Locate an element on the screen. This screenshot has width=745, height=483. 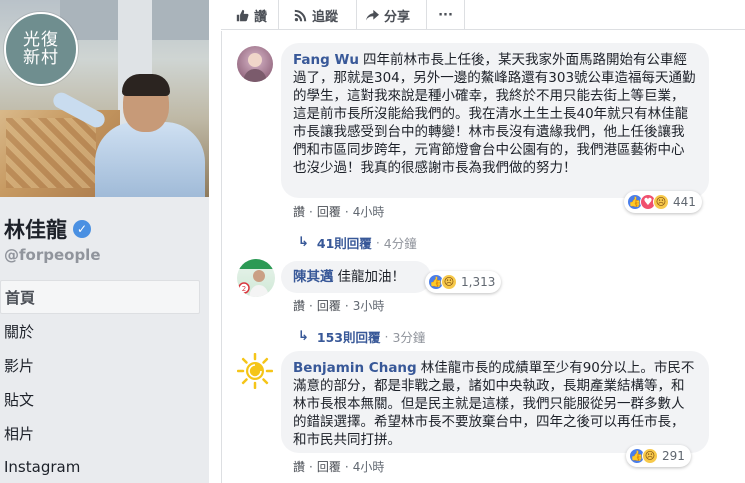
user-avatar-icon: 2 is located at coordinates (256, 278).